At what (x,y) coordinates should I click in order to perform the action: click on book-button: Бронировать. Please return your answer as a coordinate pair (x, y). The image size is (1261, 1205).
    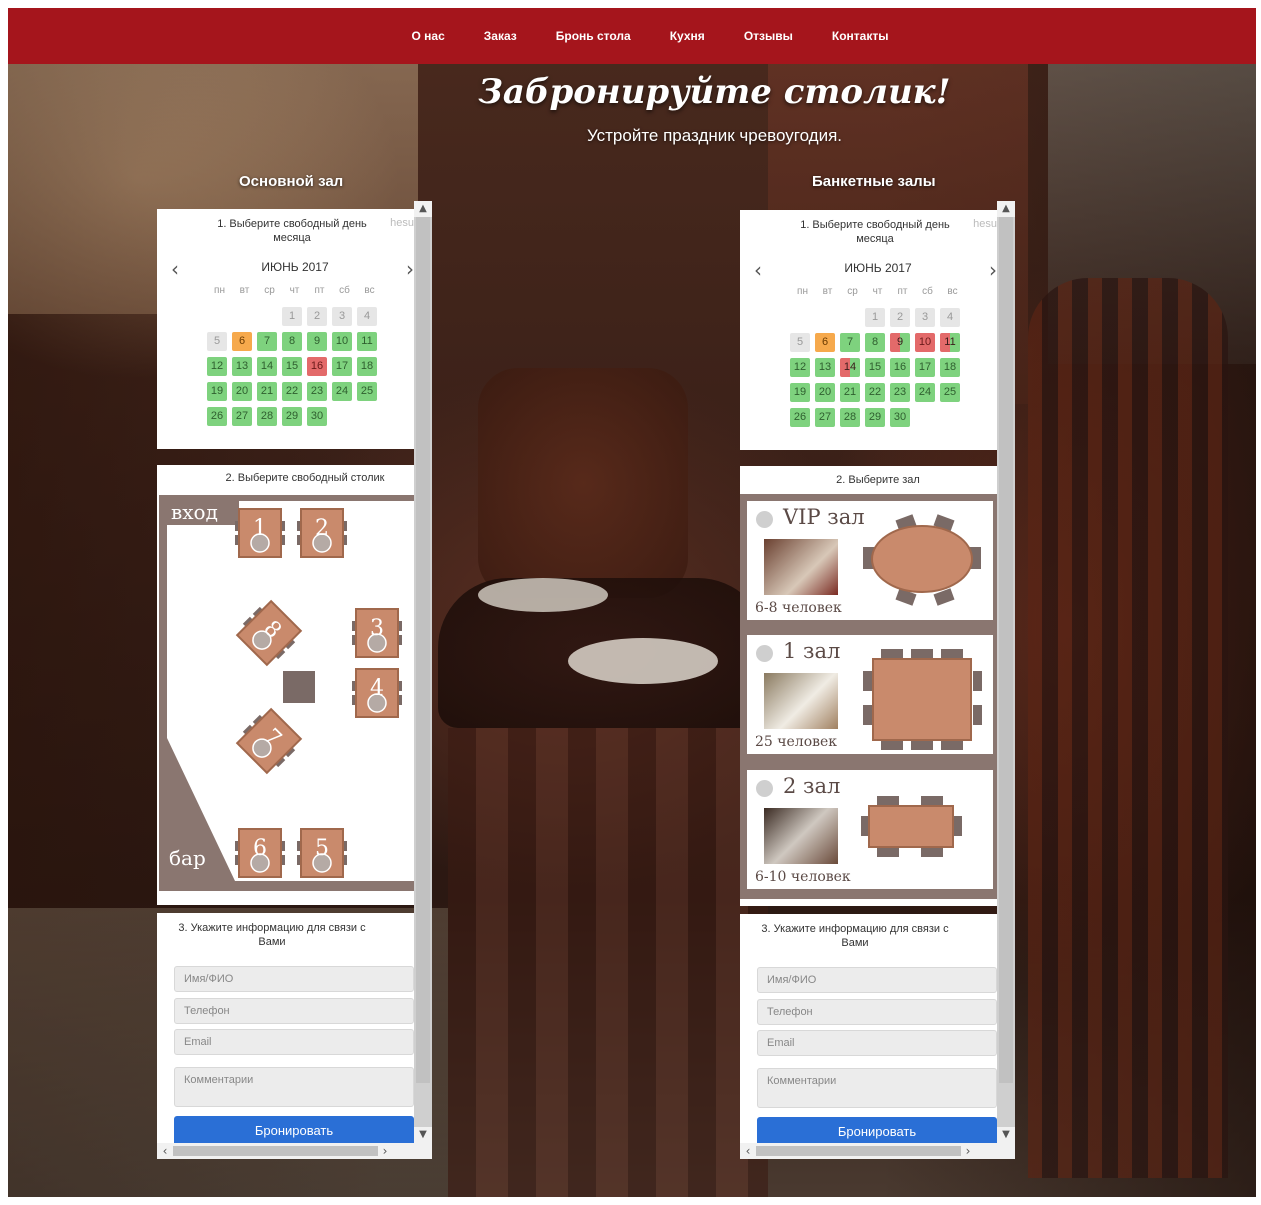
    Looking at the image, I should click on (294, 1131).